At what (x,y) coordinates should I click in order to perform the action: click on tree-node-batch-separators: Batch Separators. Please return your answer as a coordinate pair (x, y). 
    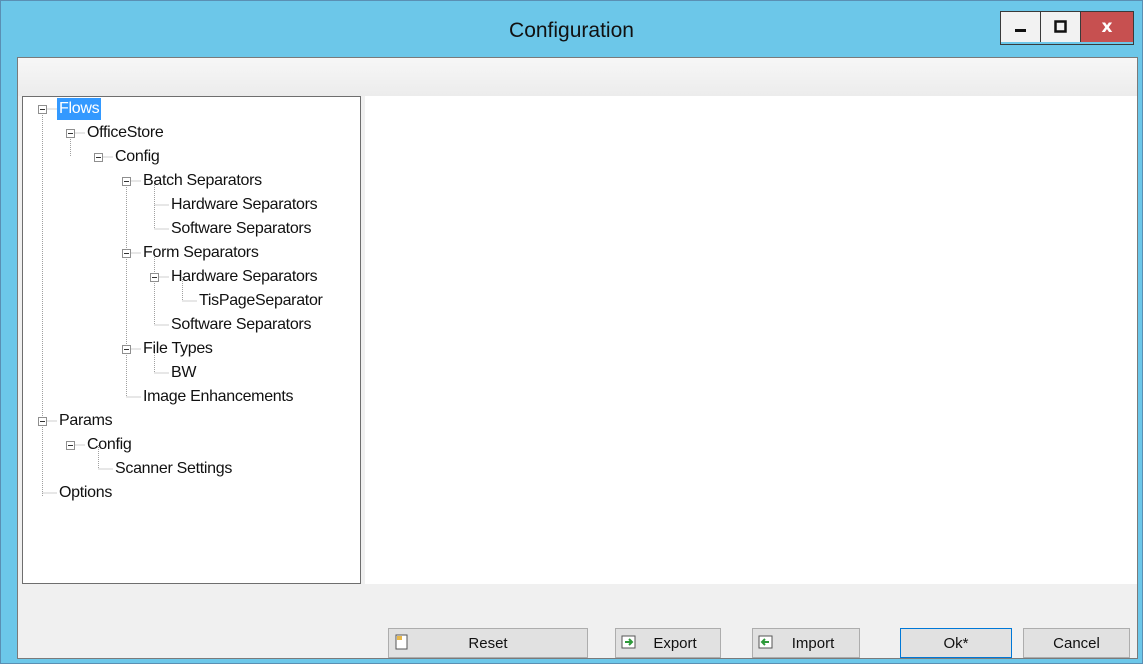
    Looking at the image, I should click on (202, 181).